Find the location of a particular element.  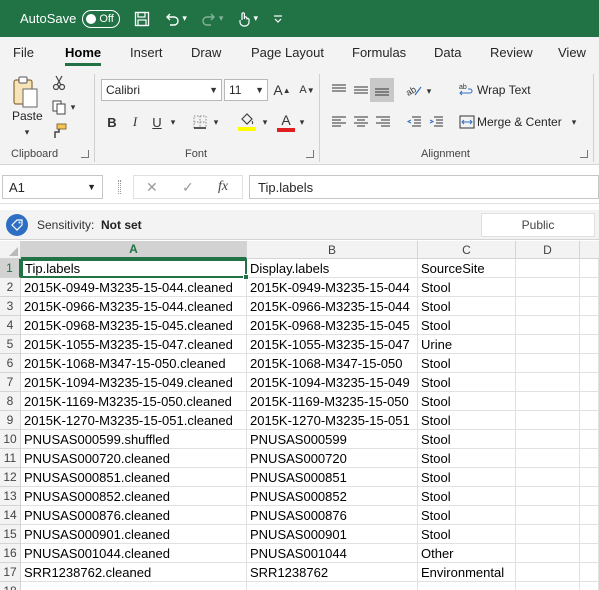

cell-b: PNUSAS000901 is located at coordinates (332, 534).